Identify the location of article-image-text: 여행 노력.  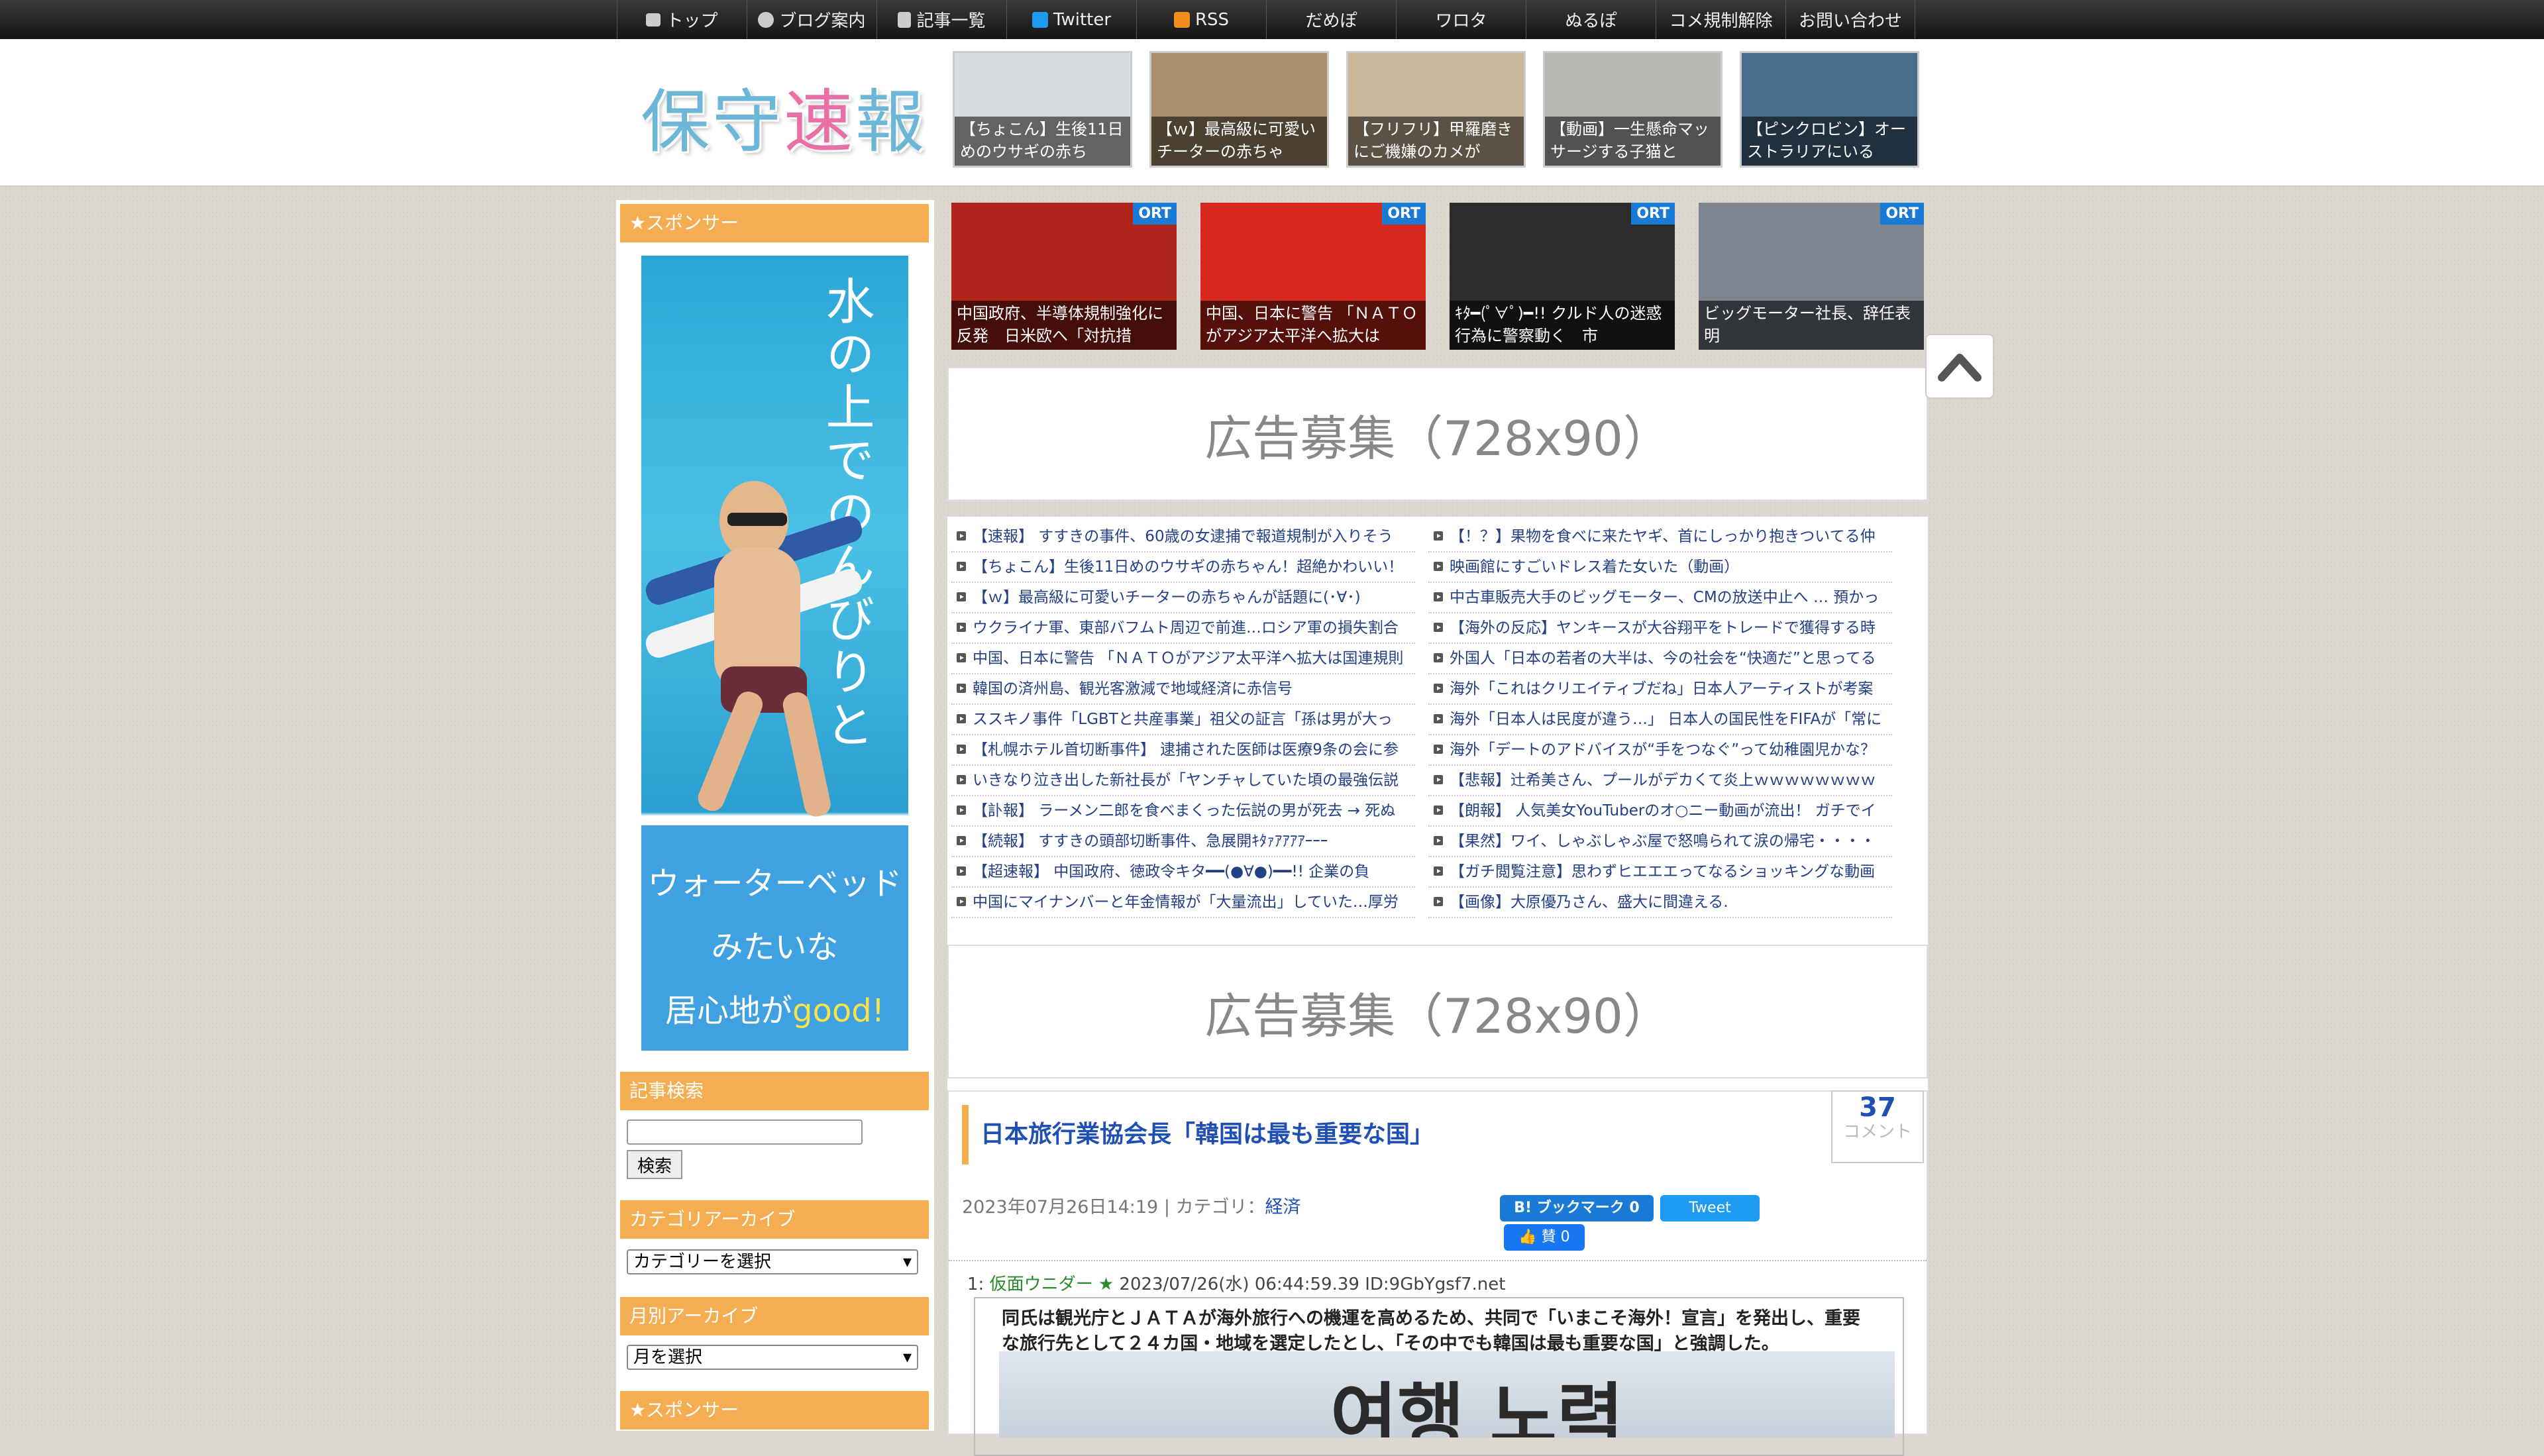
(1477, 1406).